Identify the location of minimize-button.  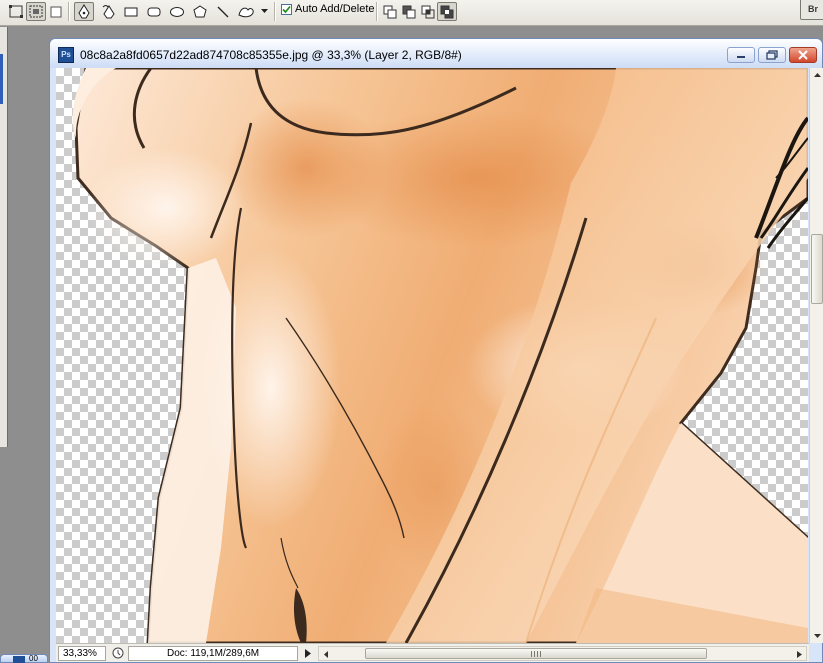
(741, 55).